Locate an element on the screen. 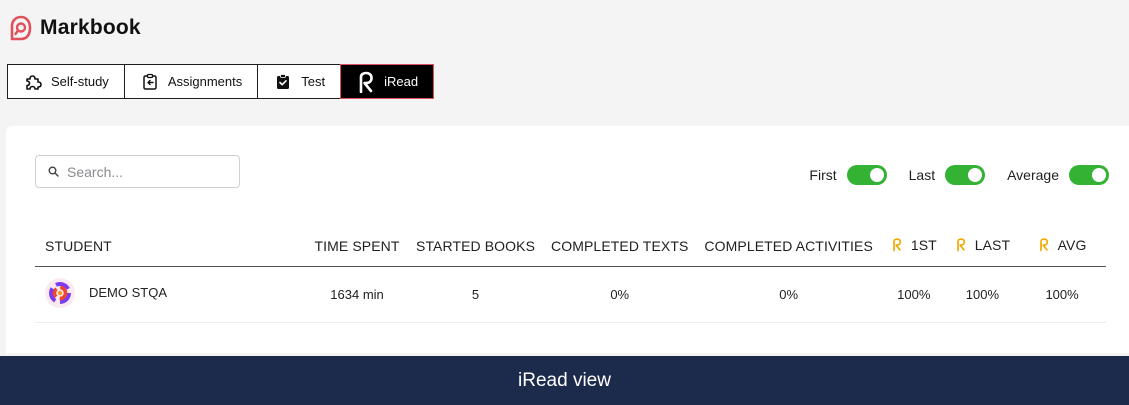  student-cell: DEMO STQA is located at coordinates (171, 294).